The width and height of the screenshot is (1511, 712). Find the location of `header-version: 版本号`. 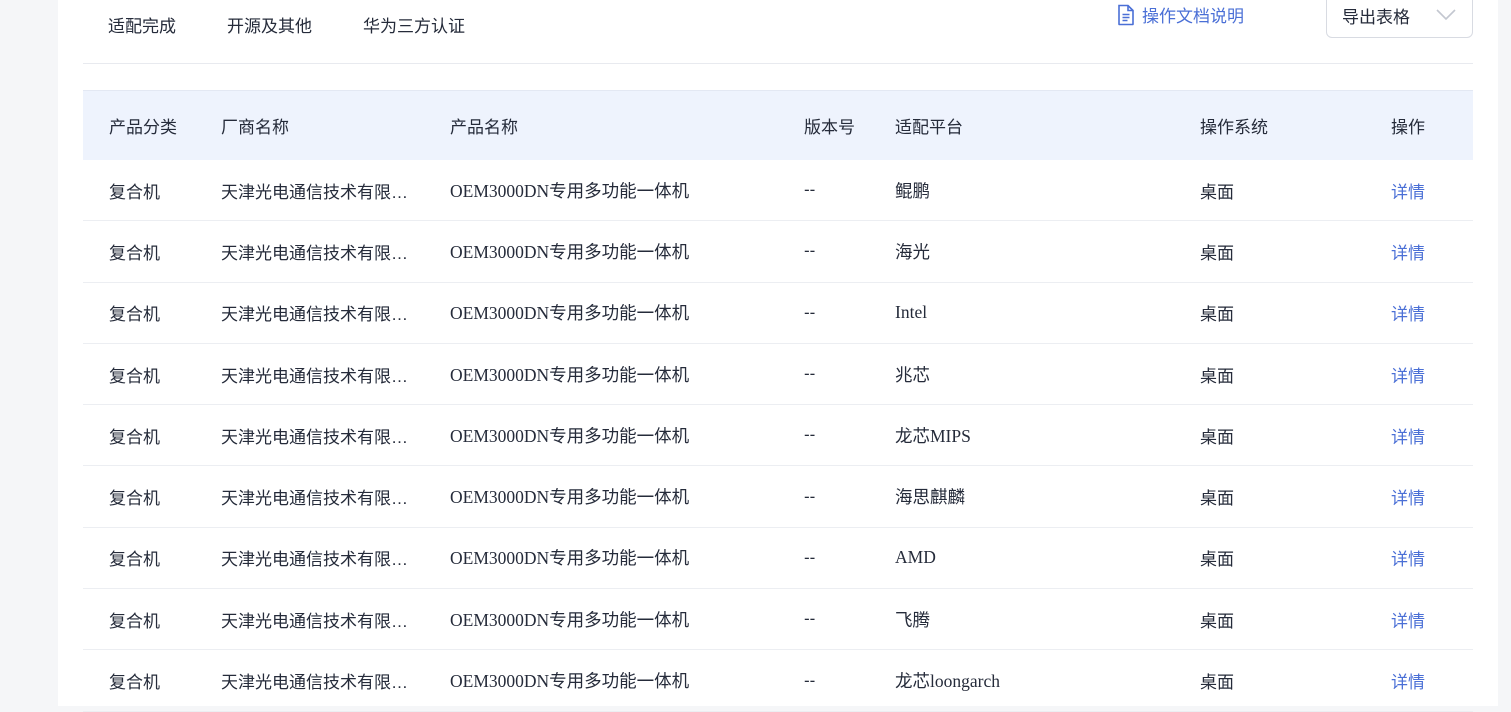

header-version: 版本号 is located at coordinates (829, 127).